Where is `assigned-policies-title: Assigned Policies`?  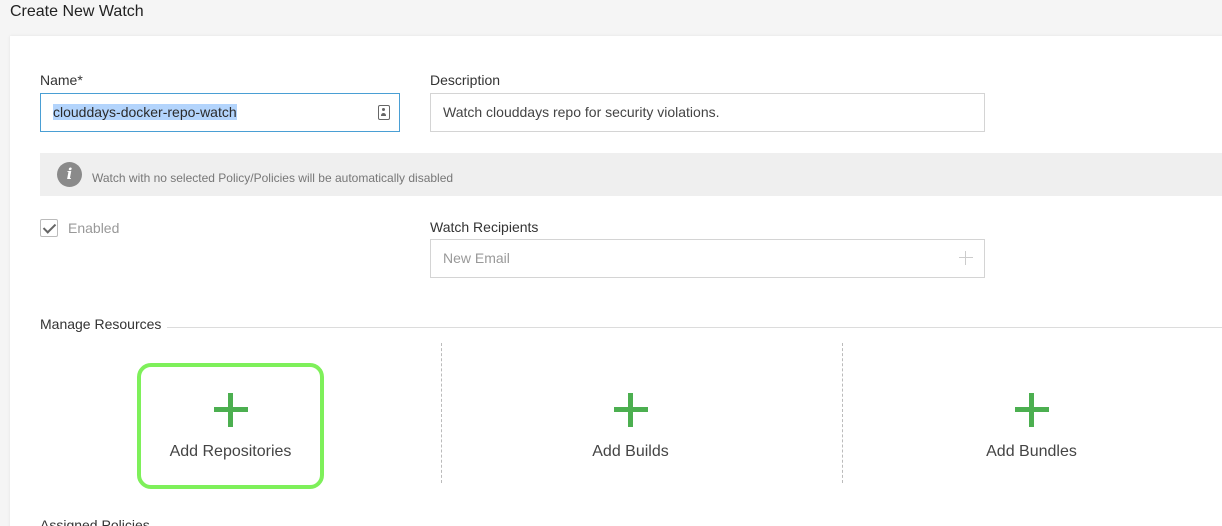
assigned-policies-title: Assigned Policies is located at coordinates (95, 521).